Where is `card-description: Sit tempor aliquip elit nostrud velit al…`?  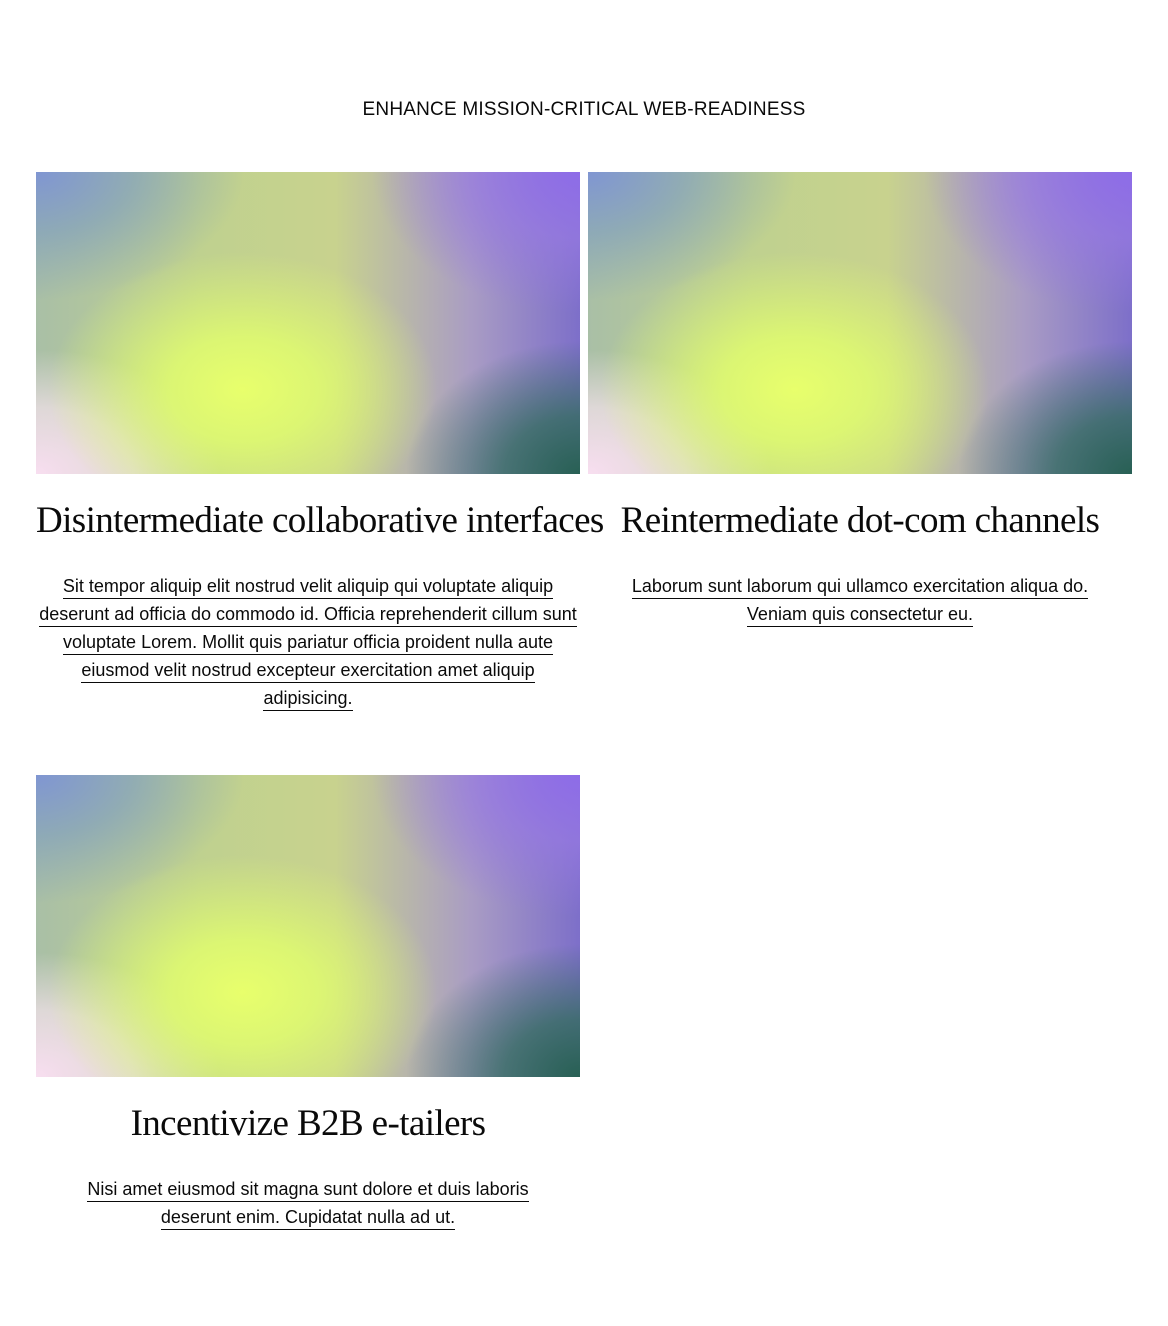
card-description: Sit tempor aliquip elit nostrud velit al… is located at coordinates (308, 642).